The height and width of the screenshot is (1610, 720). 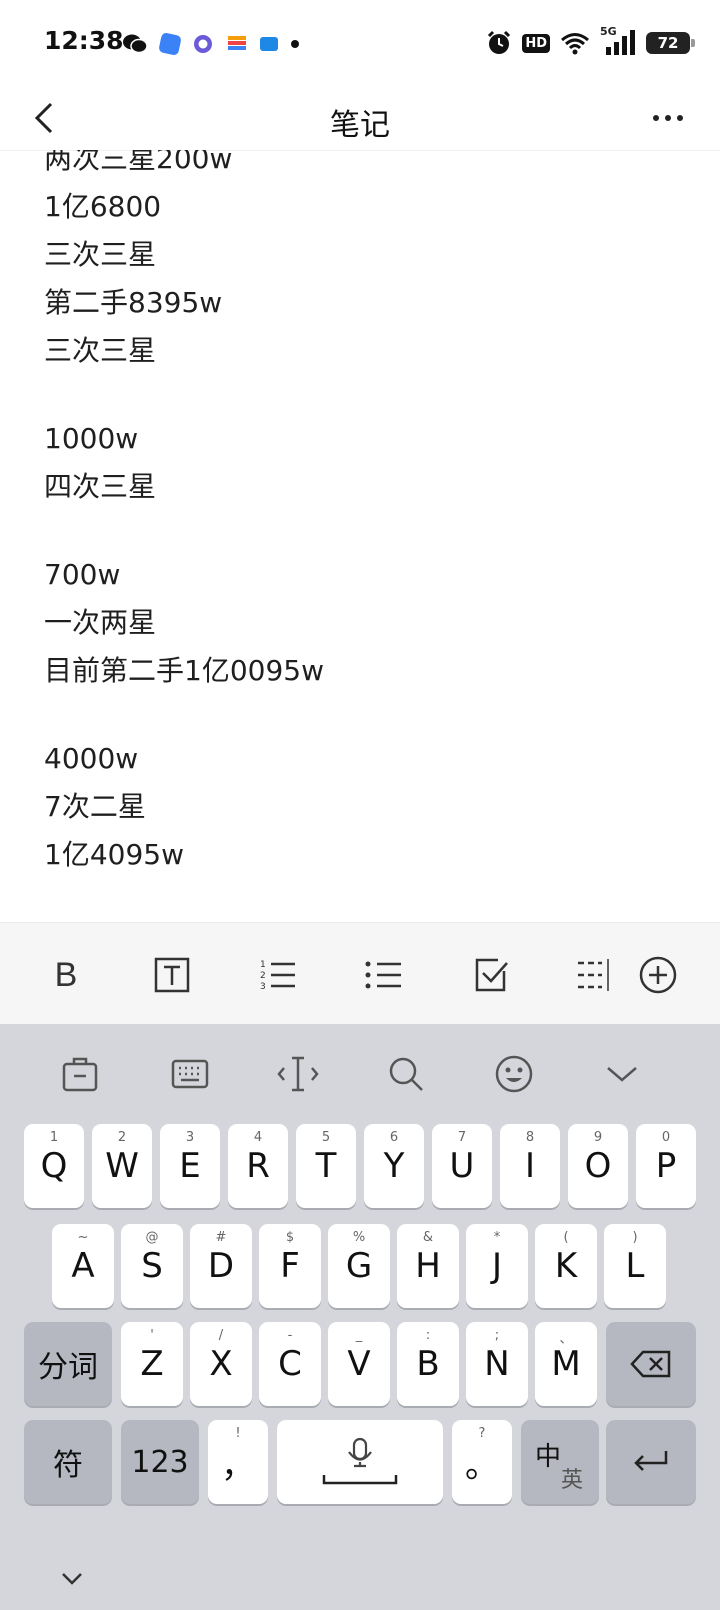 I want to click on hide-keyboard-button, so click(x=72, y=1579).